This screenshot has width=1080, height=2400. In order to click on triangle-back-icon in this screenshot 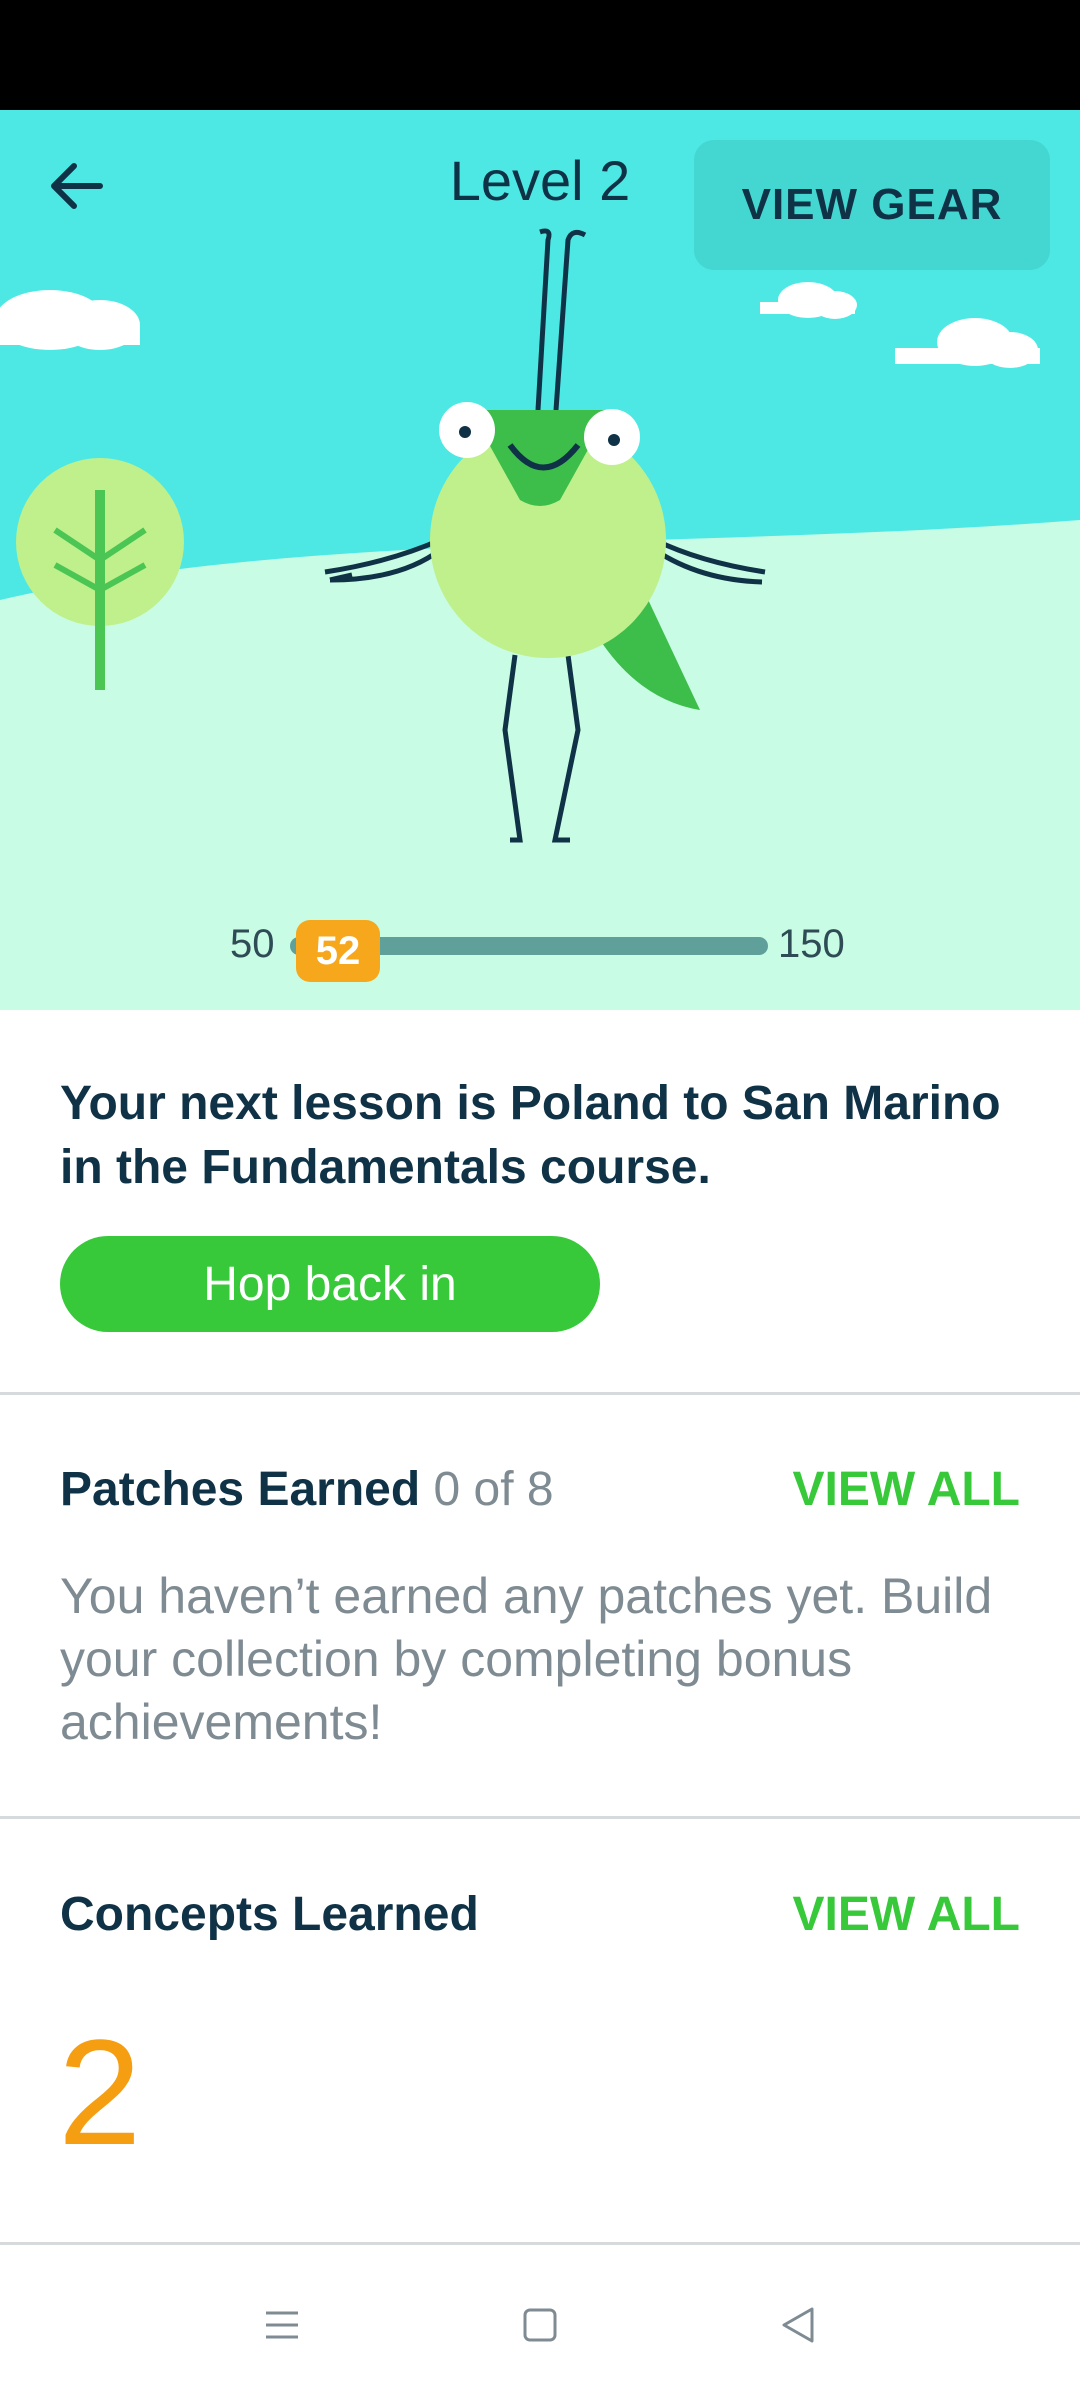, I will do `click(798, 2325)`.